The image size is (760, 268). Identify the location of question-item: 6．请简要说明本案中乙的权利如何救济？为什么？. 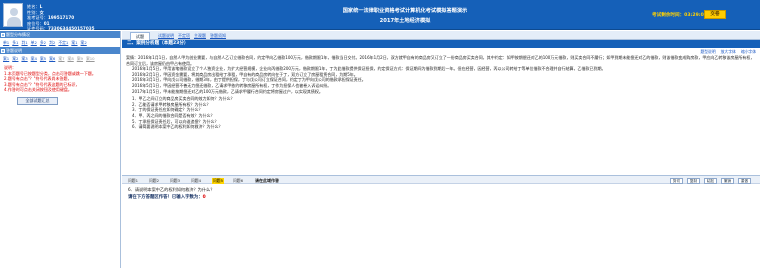
(177, 127).